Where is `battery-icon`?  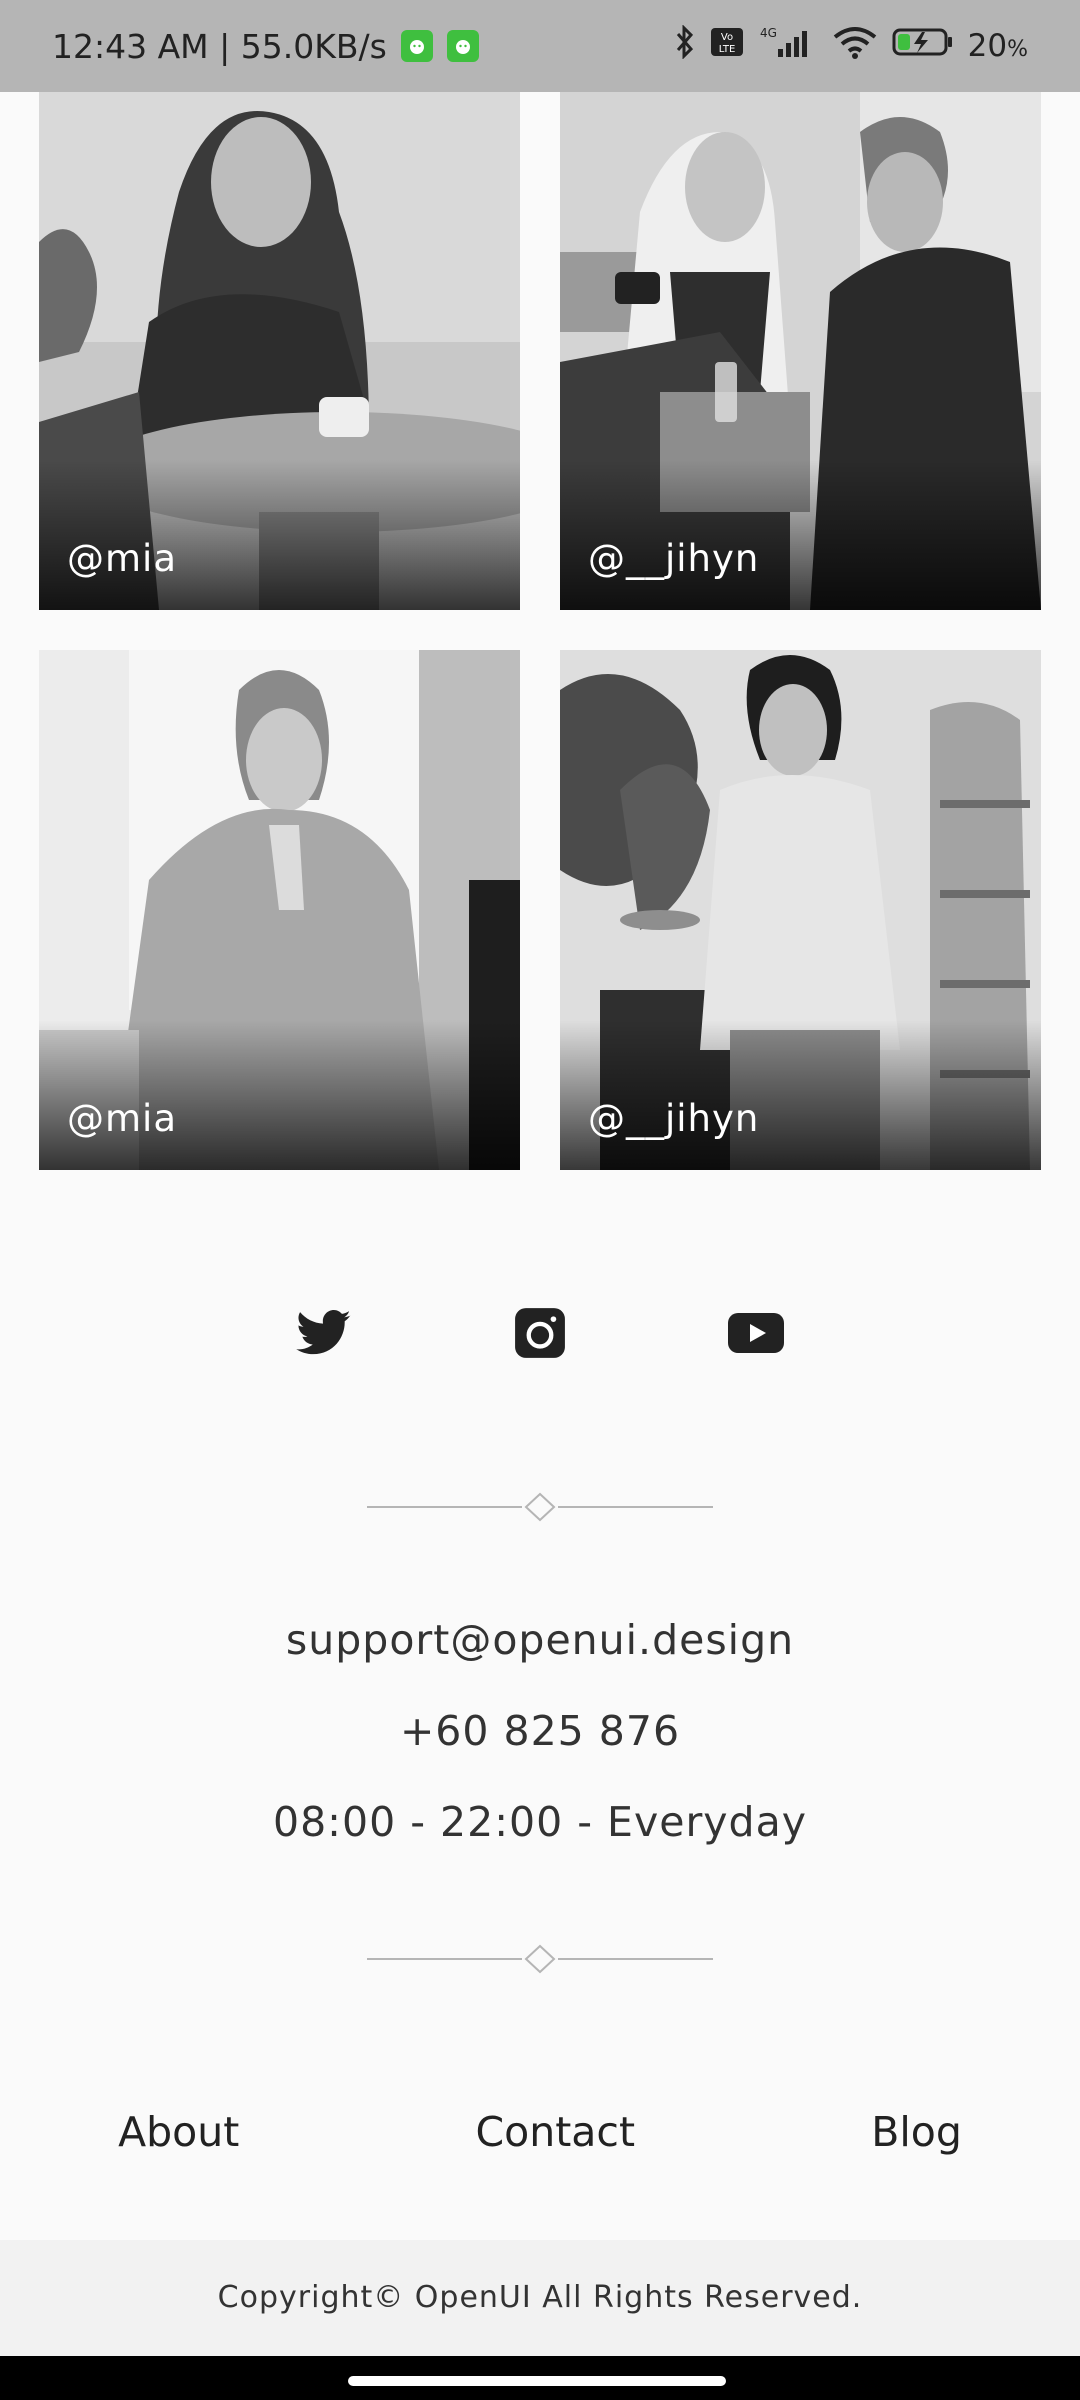 battery-icon is located at coordinates (923, 46).